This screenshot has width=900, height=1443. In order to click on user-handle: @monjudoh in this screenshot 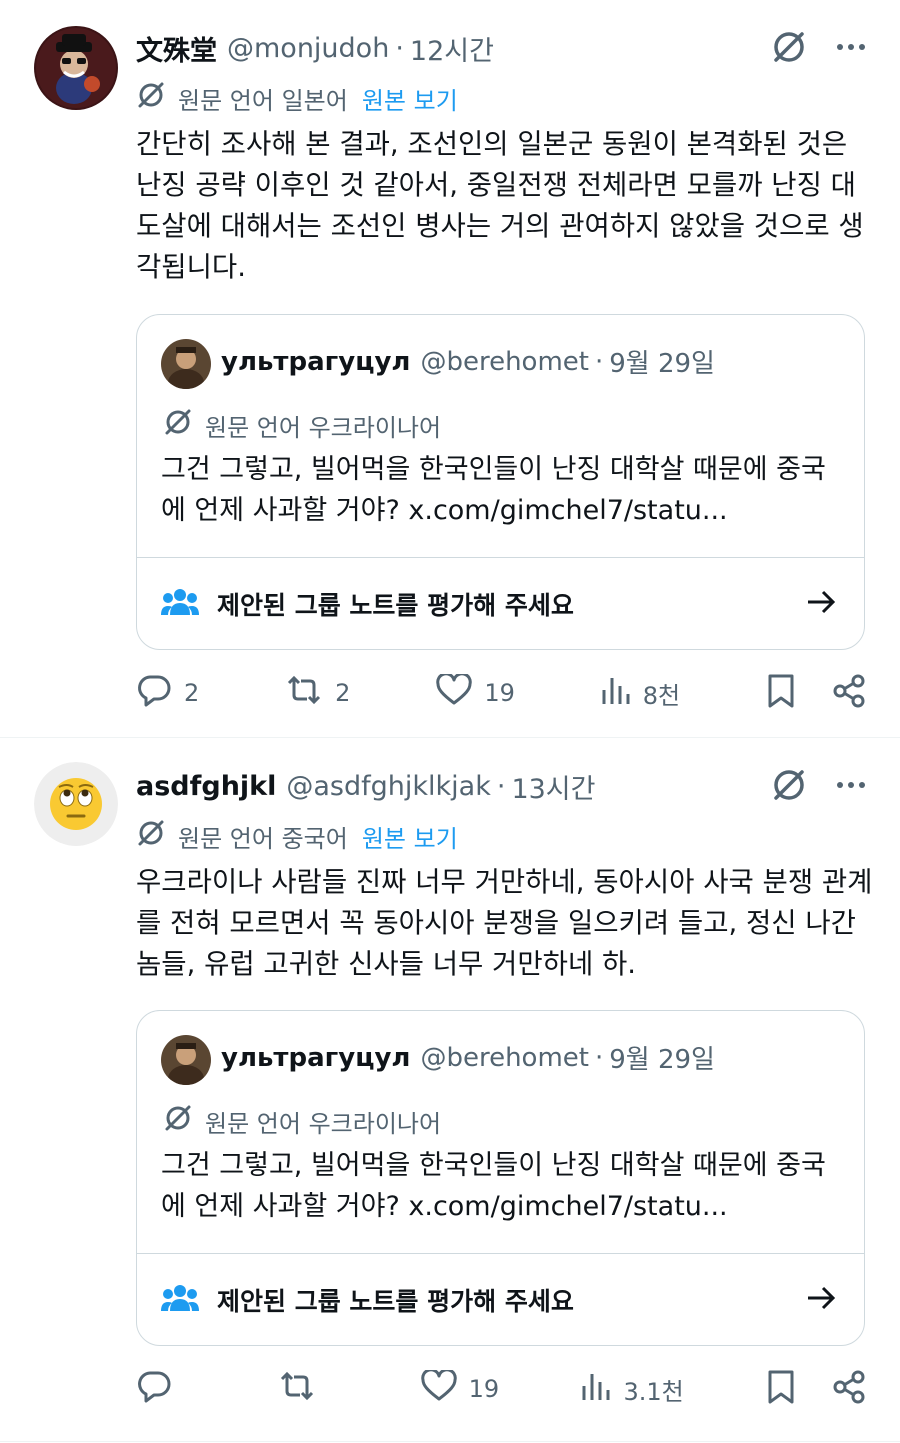, I will do `click(308, 48)`.